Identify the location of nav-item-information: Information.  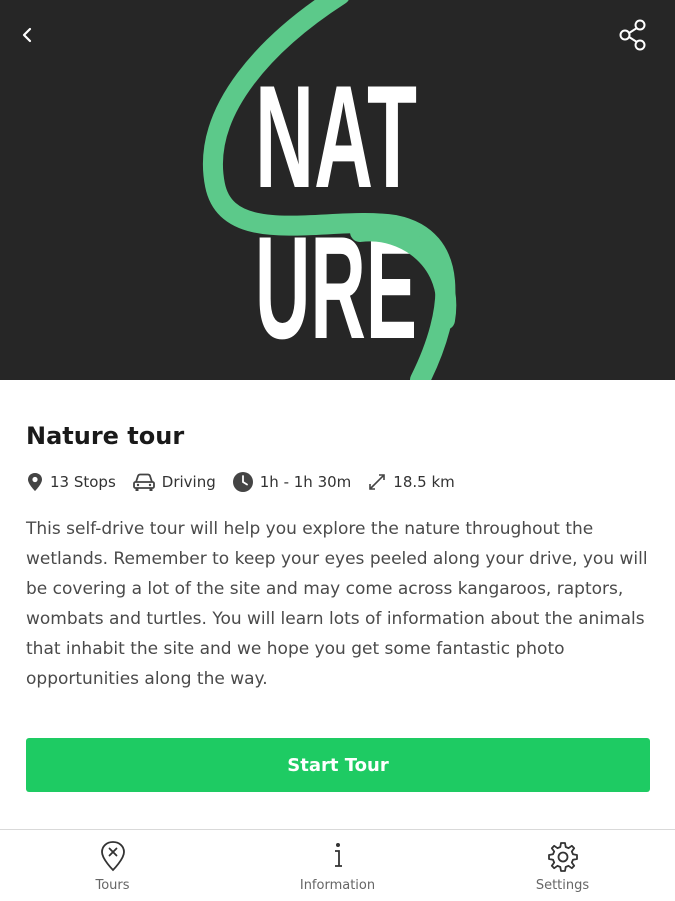
(337, 865).